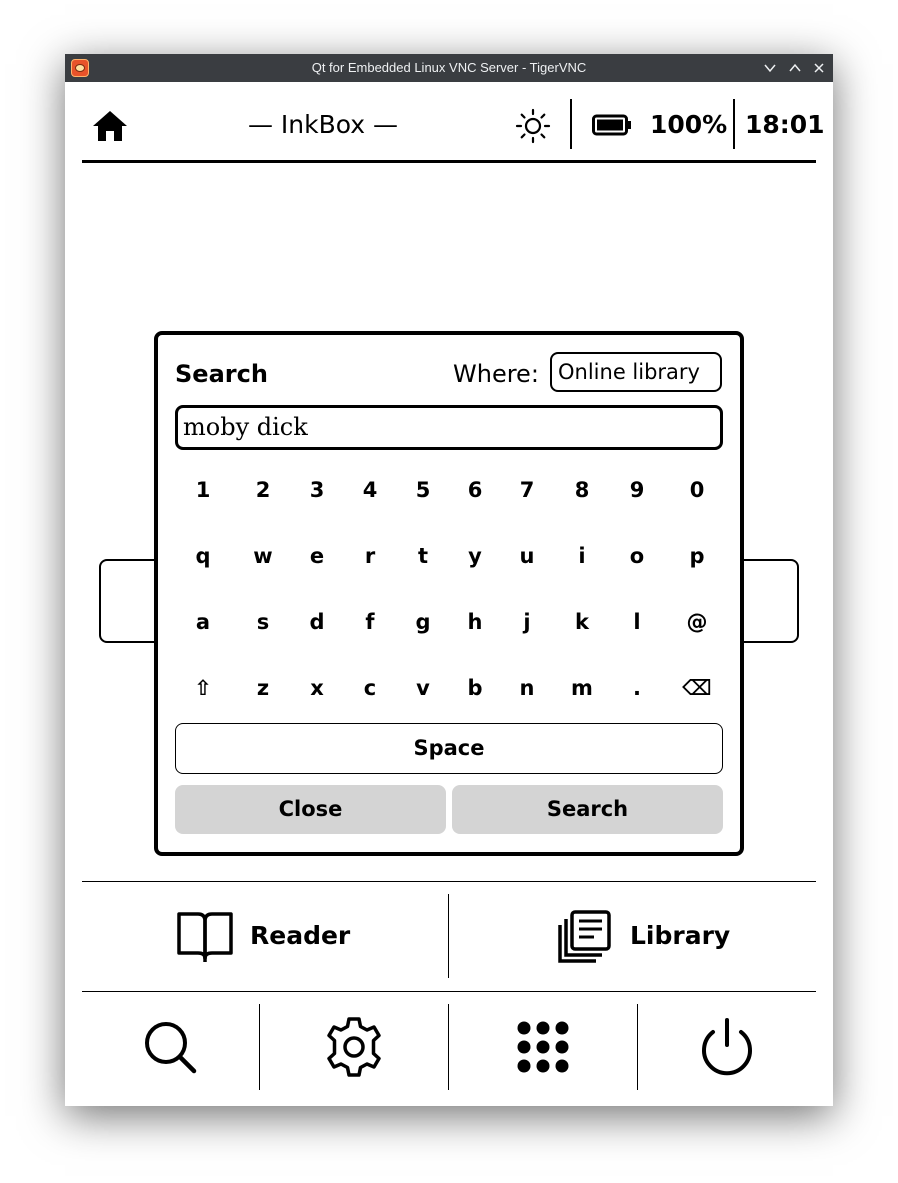 This screenshot has width=898, height=1183. I want to click on clock: 18:01, so click(785, 124).